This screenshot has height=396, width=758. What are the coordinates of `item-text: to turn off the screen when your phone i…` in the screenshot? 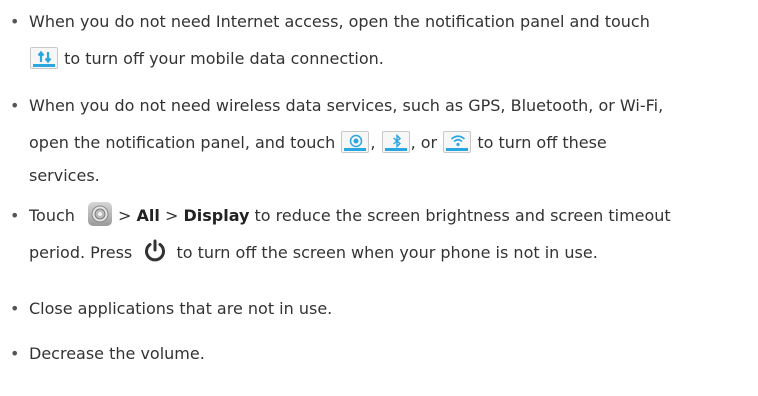 It's located at (387, 252).